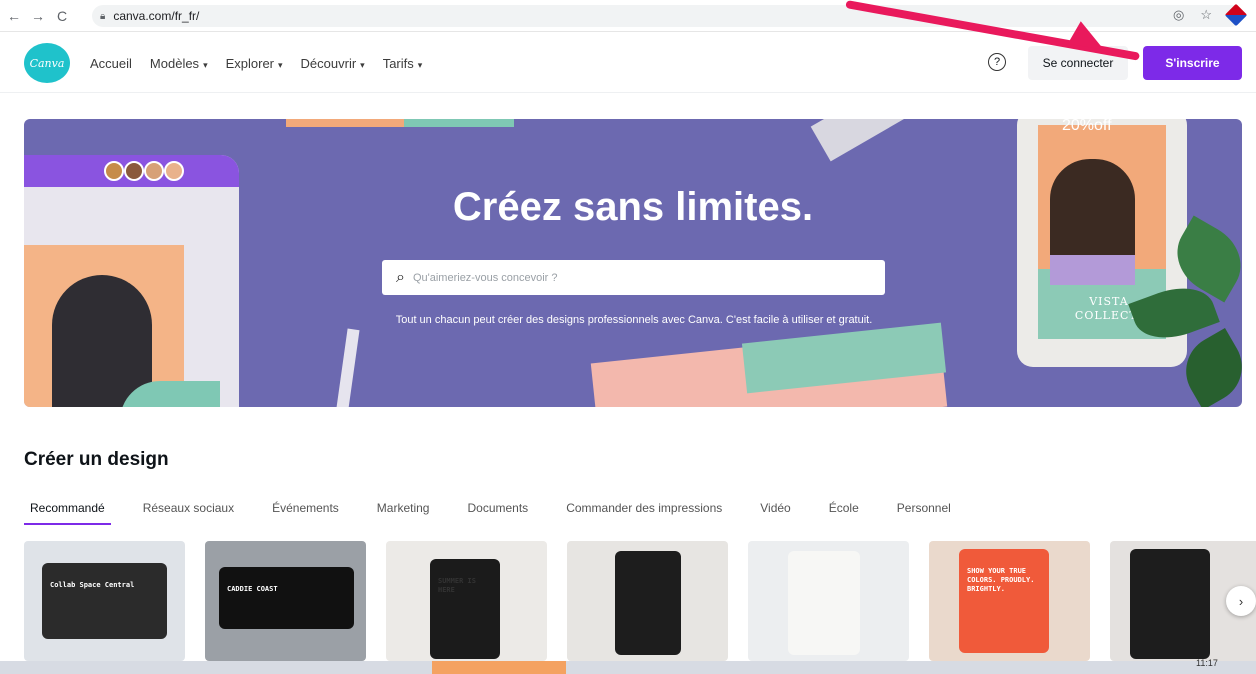 The image size is (1256, 674). I want to click on tab-5: Commander des impressions, so click(644, 508).